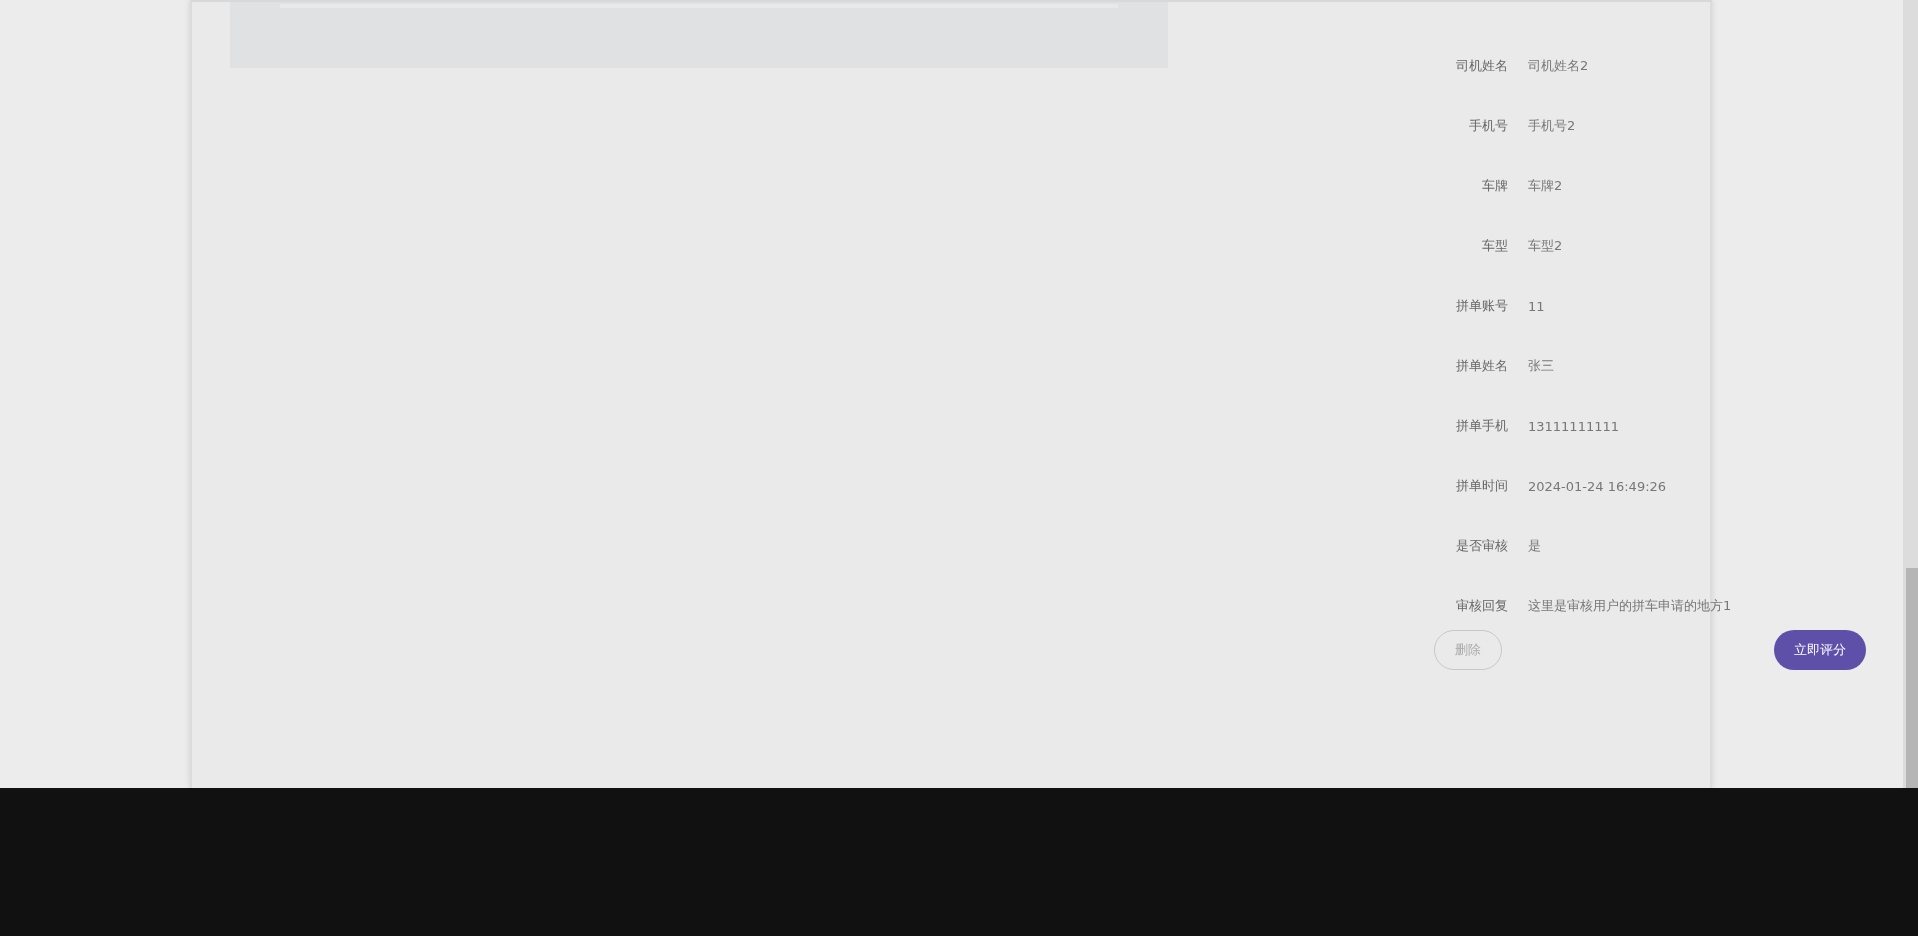  I want to click on field-value: 司机姓名2, so click(1558, 66).